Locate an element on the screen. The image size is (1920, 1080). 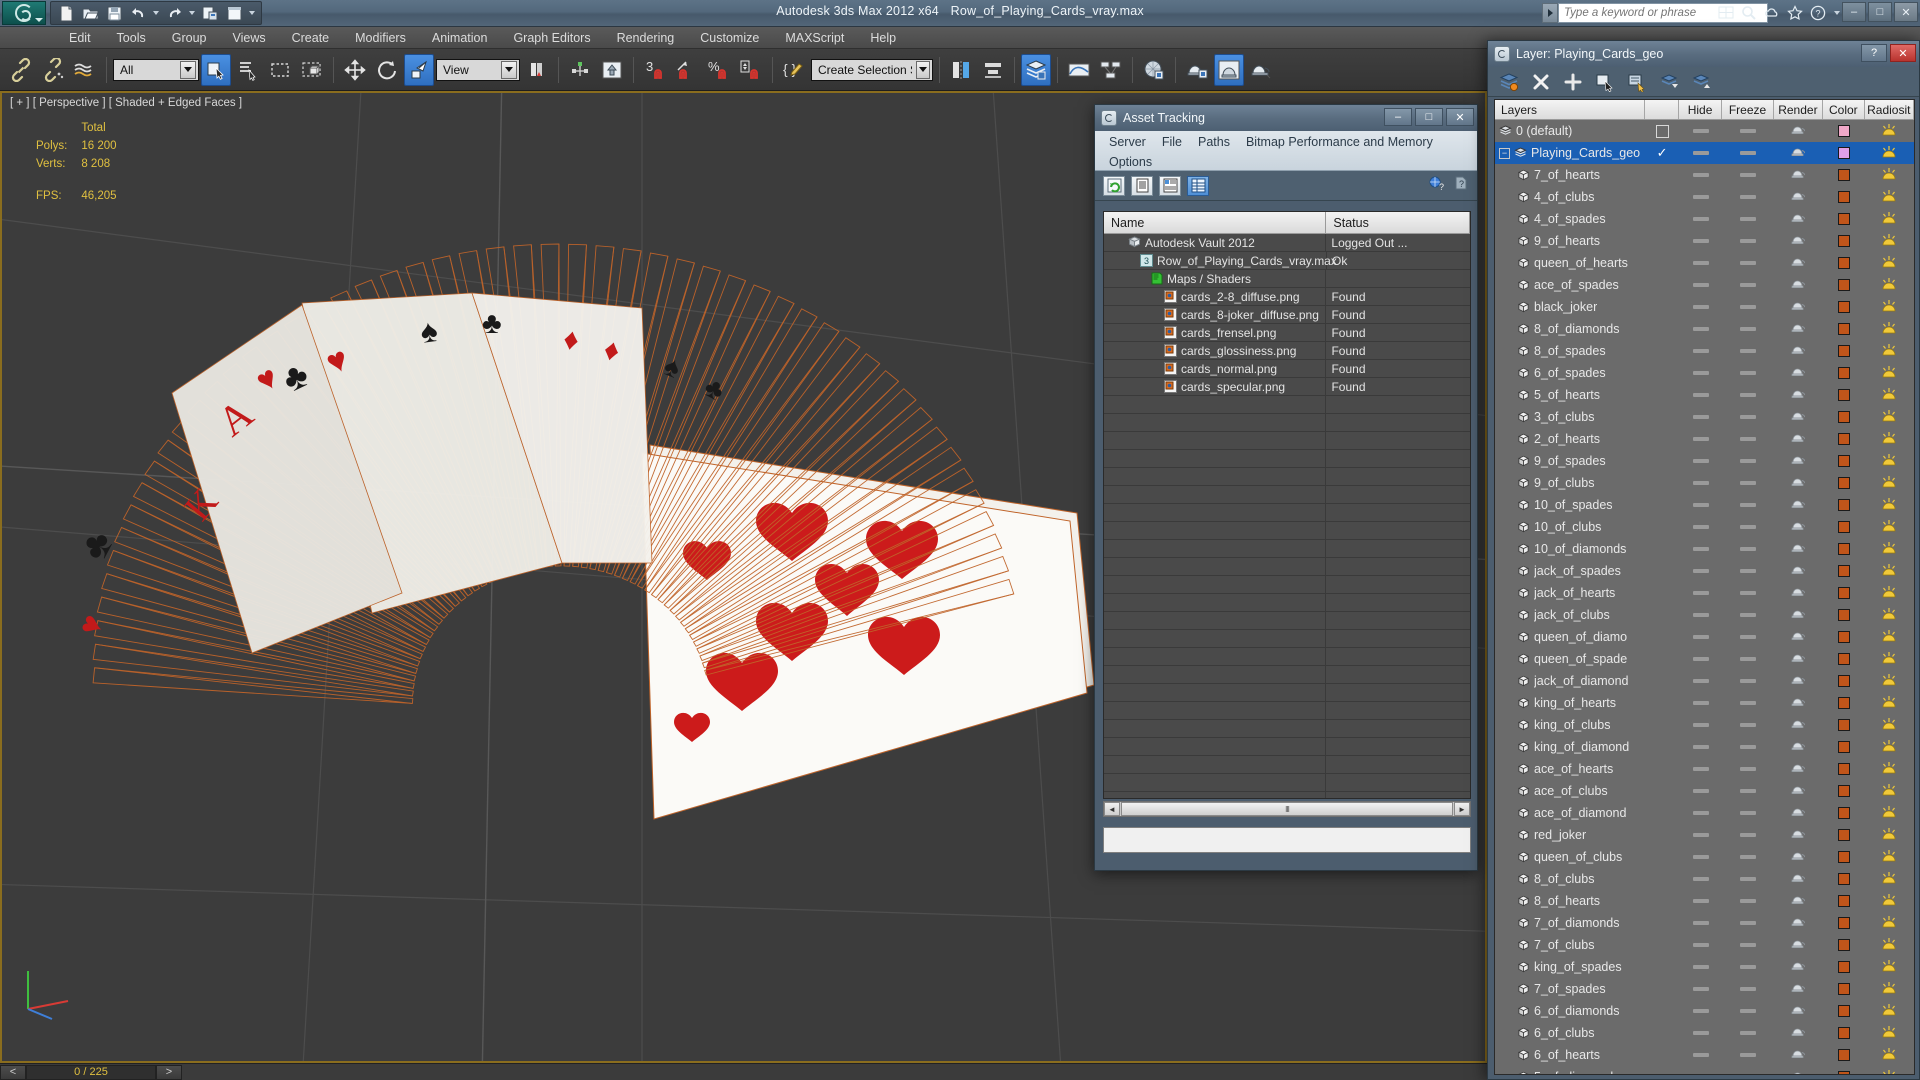
curve-editor-icon is located at coordinates (1079, 70).